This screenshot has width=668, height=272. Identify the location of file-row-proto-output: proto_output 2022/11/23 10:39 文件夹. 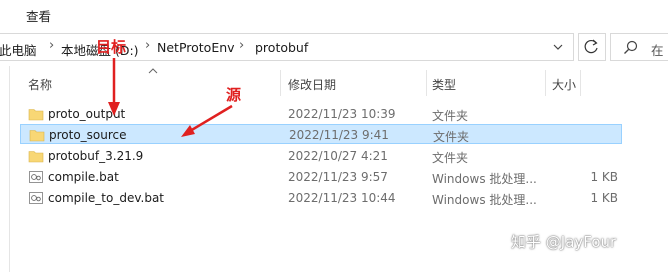
(321, 114).